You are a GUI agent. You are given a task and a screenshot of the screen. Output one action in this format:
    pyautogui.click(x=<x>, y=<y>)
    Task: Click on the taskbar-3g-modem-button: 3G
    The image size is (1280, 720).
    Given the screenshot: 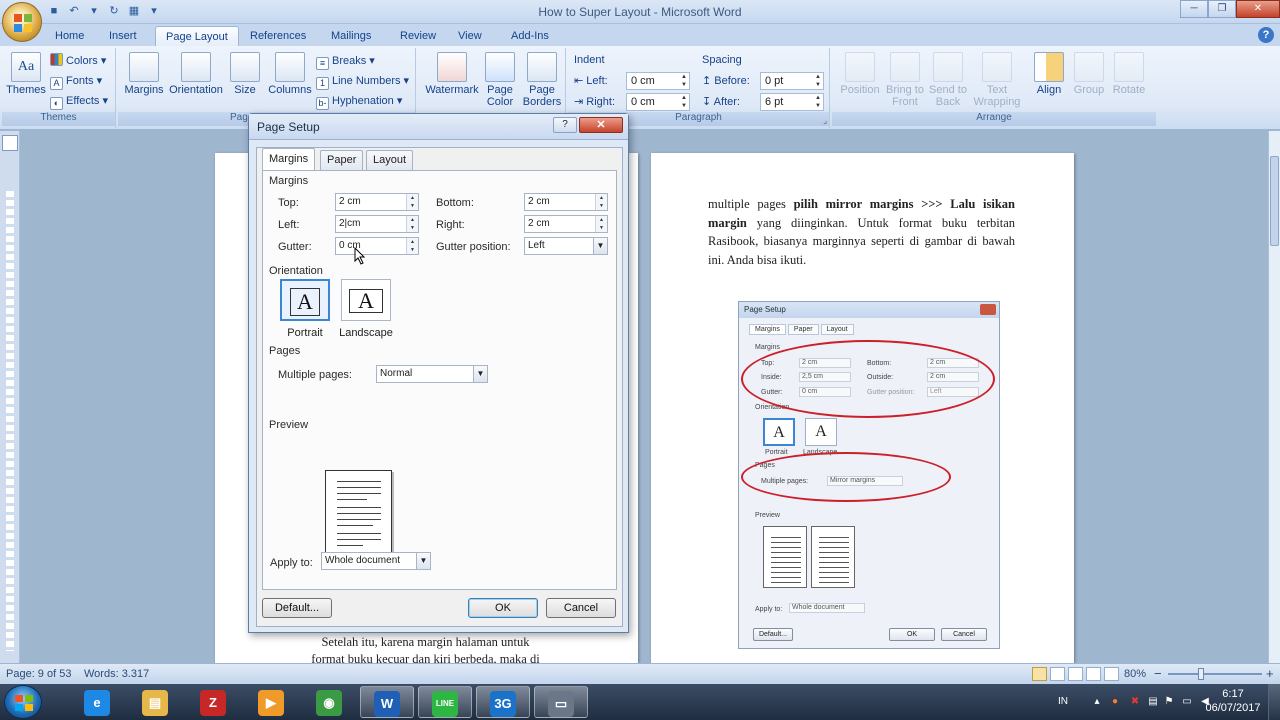 What is the action you would take?
    pyautogui.click(x=503, y=702)
    